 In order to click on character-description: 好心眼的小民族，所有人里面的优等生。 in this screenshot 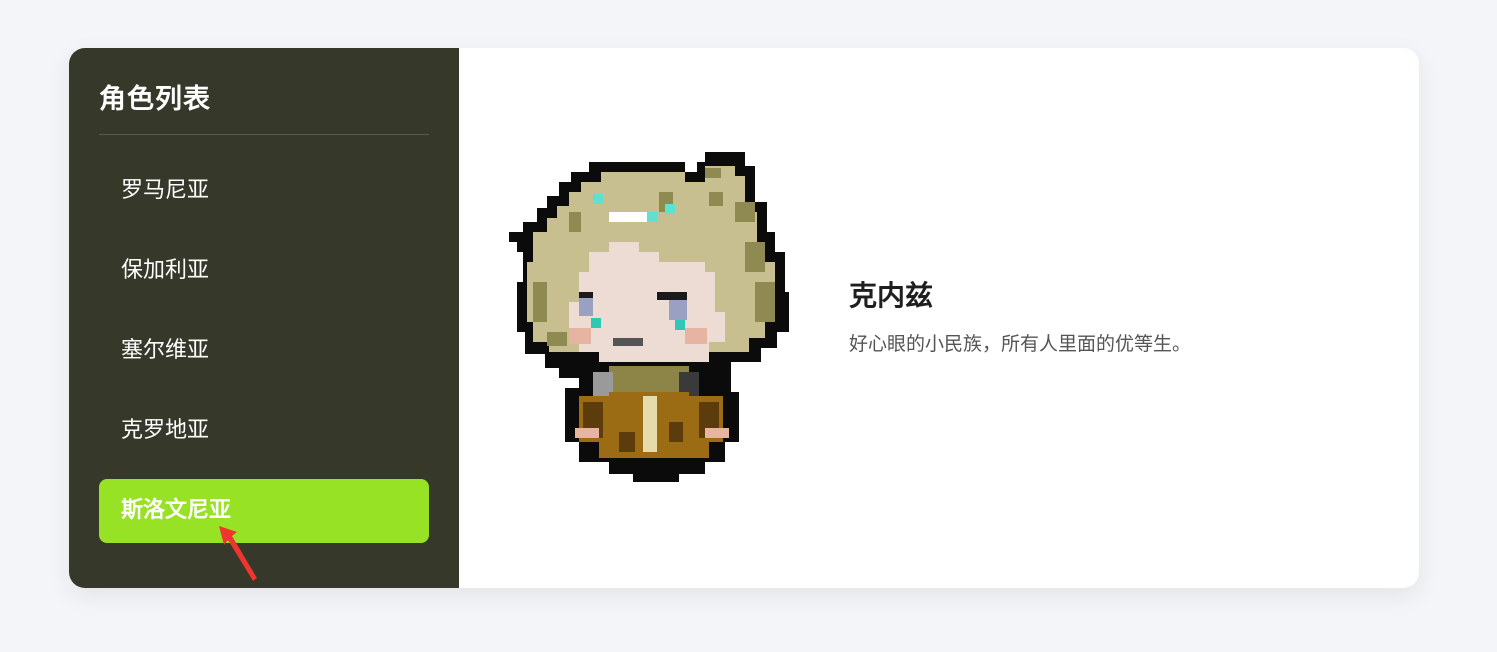, I will do `click(1020, 344)`.